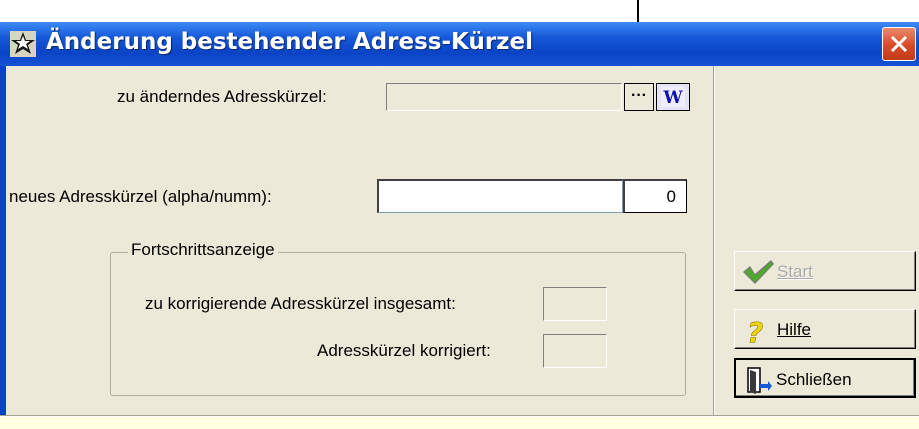 The image size is (919, 429). What do you see at coordinates (140, 196) in the screenshot?
I see `new-shortcut-label: neues Adresskürzel (alpha/numm):` at bounding box center [140, 196].